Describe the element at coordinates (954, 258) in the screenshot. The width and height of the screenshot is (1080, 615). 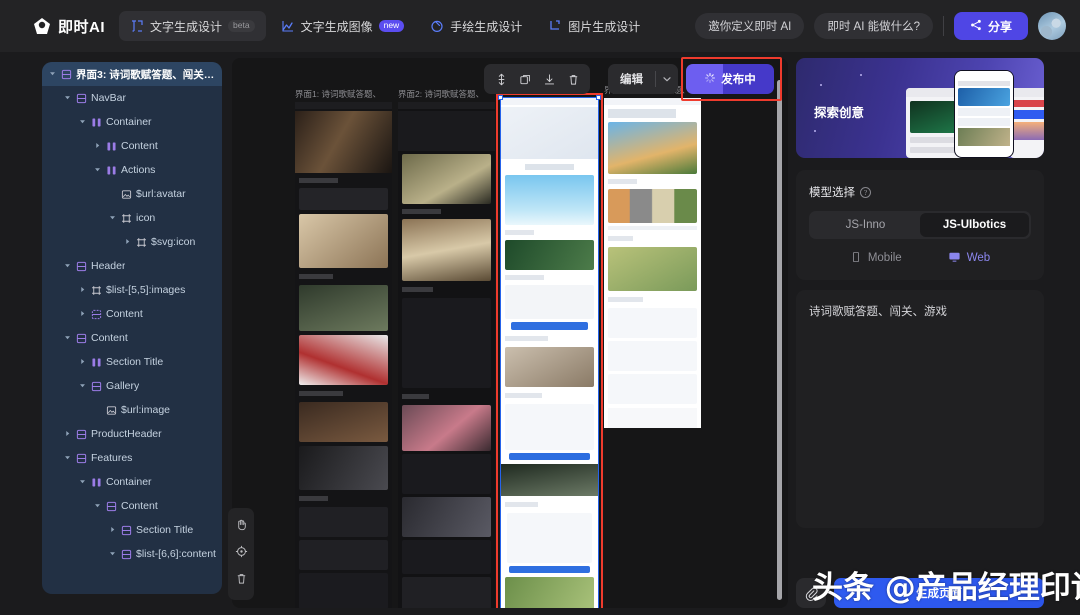
I see `monitor-icon` at that location.